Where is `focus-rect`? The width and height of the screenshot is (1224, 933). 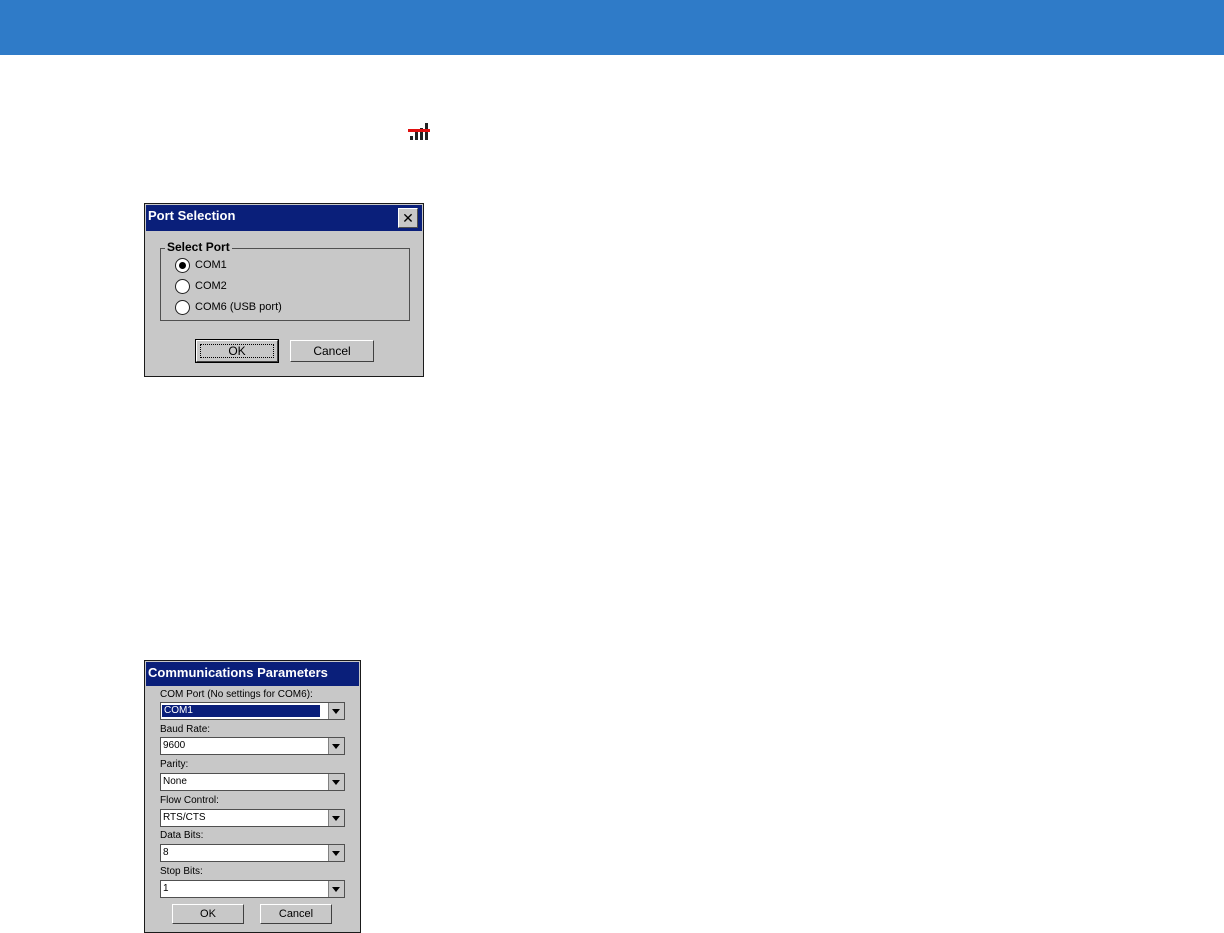
focus-rect is located at coordinates (237, 351).